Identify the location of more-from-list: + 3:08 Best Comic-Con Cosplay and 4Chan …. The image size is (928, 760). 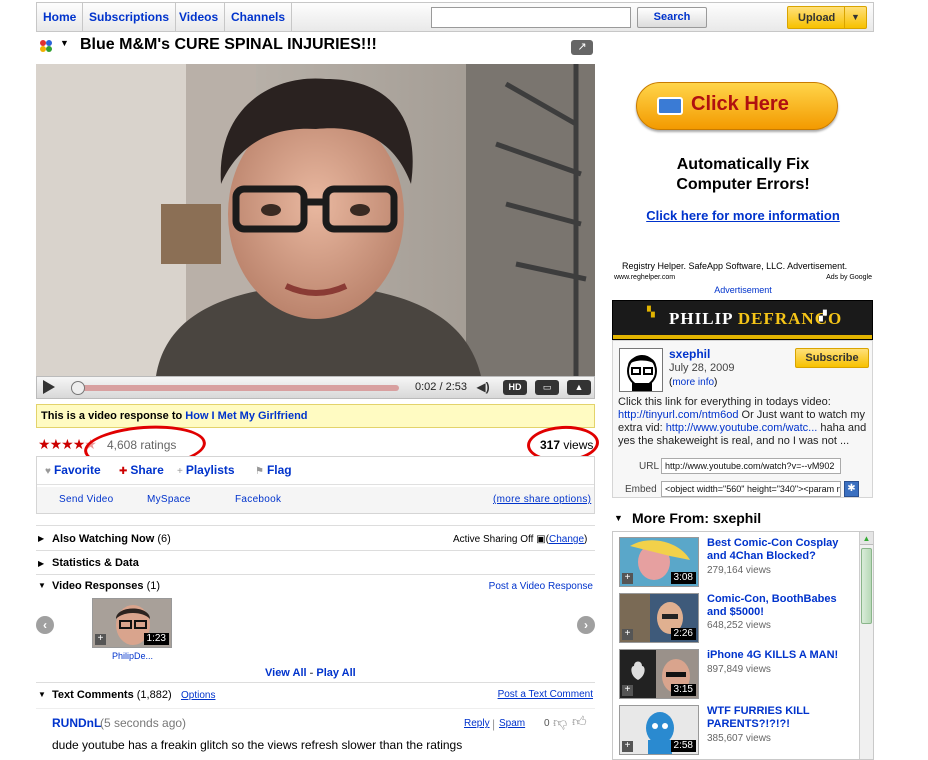
(743, 645).